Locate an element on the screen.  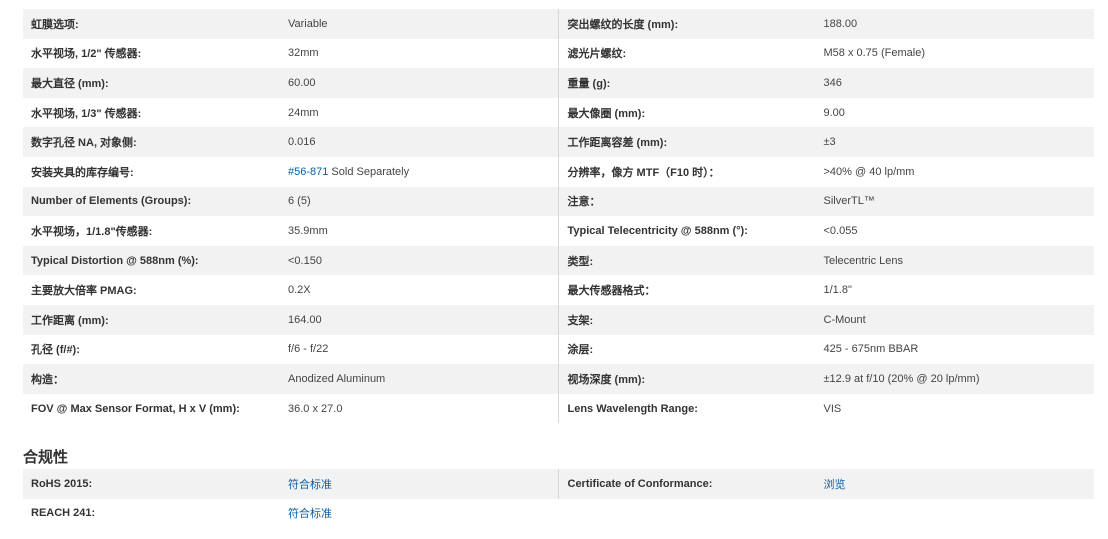
spec-label: 视场深度 (mm): is located at coordinates (606, 379).